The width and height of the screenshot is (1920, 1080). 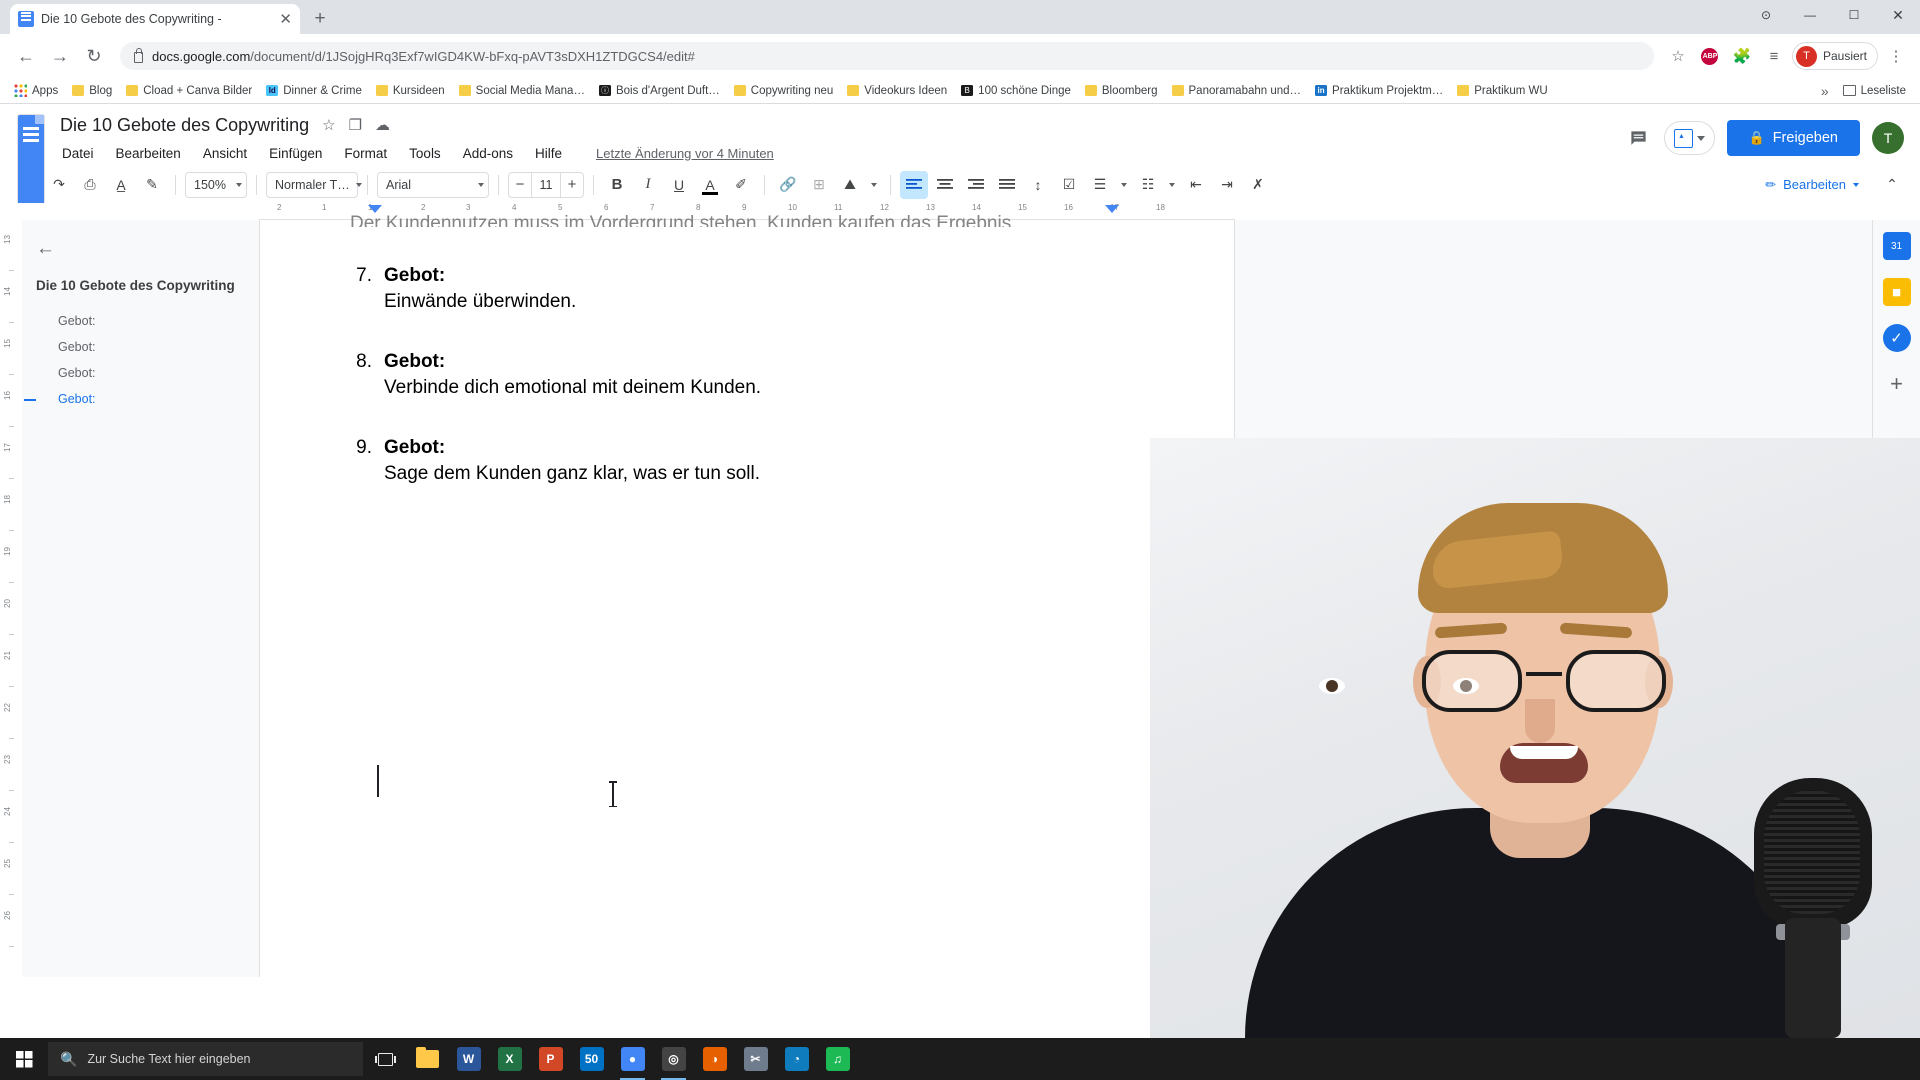 What do you see at coordinates (509, 1059) in the screenshot?
I see `excel-icon: X` at bounding box center [509, 1059].